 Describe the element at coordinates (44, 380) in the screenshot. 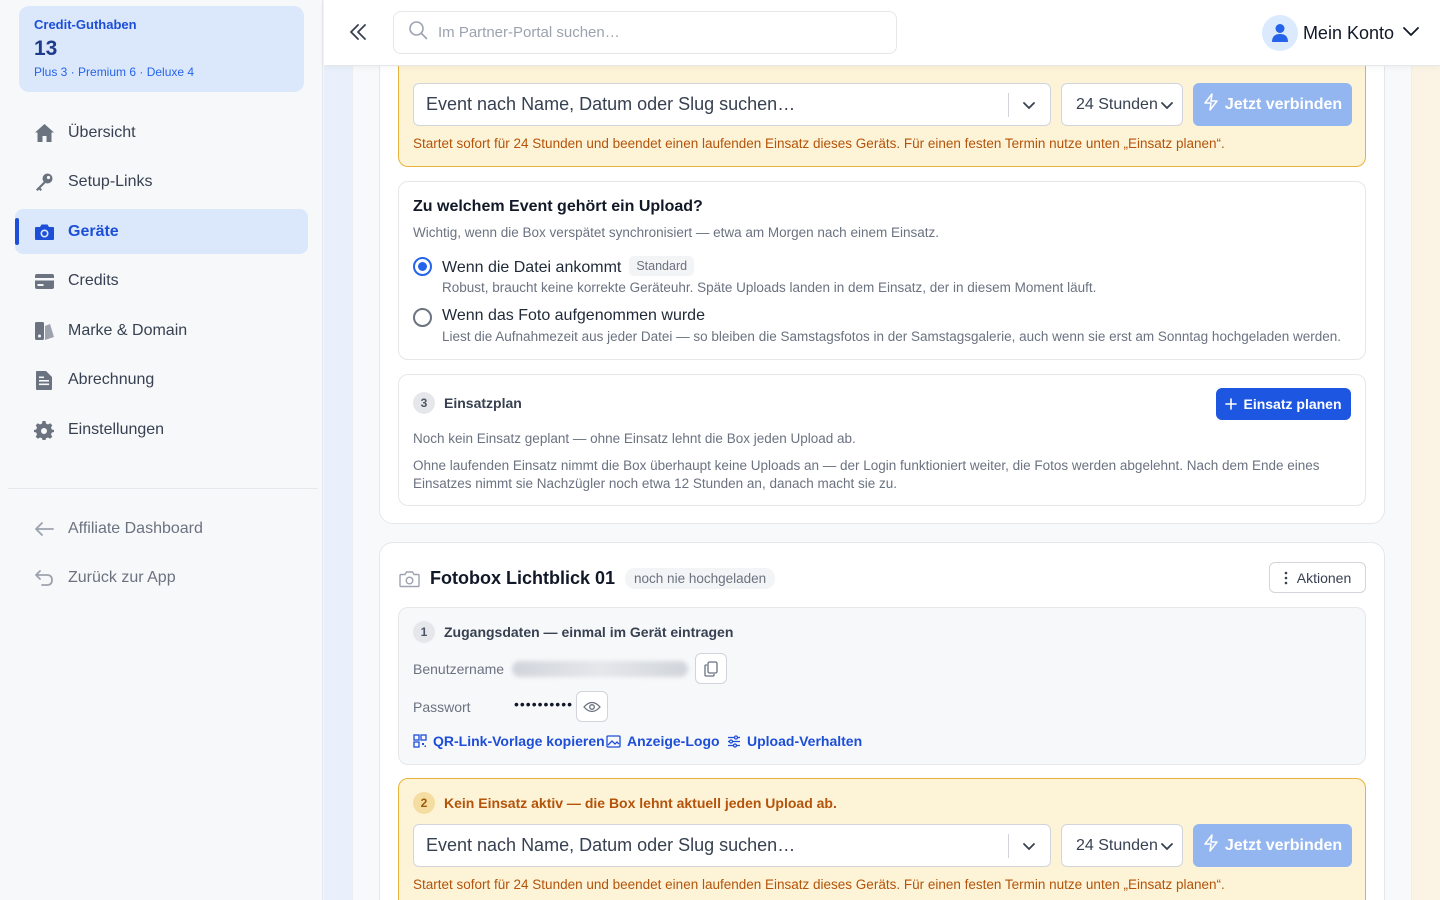

I see `document-icon` at that location.